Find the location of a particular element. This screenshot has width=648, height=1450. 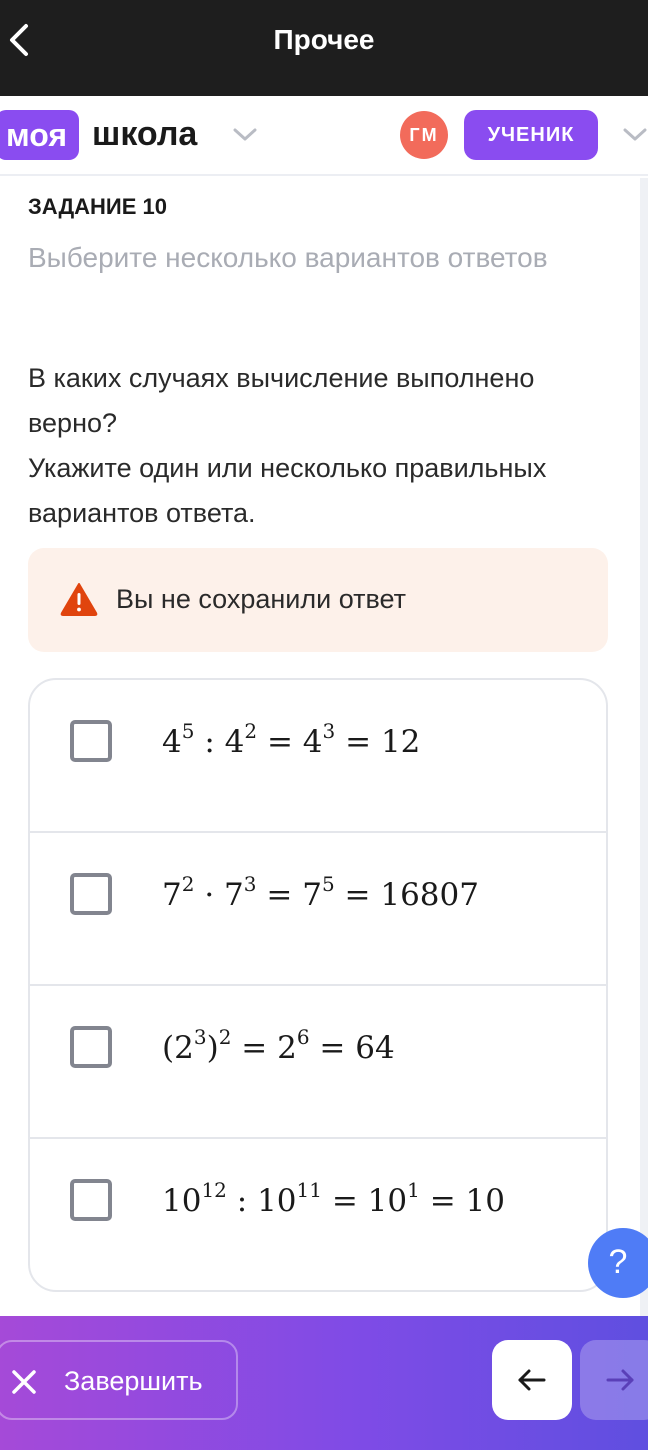

finish-label: Завершить is located at coordinates (133, 1381).